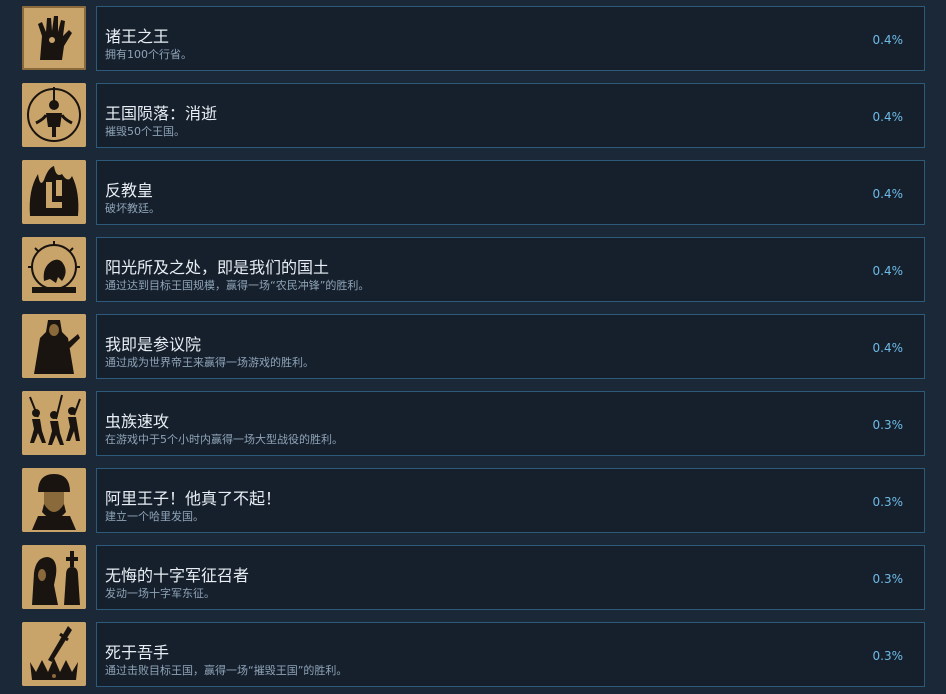  What do you see at coordinates (510, 577) in the screenshot?
I see `achievement-panel: 无悔的十字军征召者 发动一场十字军东征。 0.3%` at bounding box center [510, 577].